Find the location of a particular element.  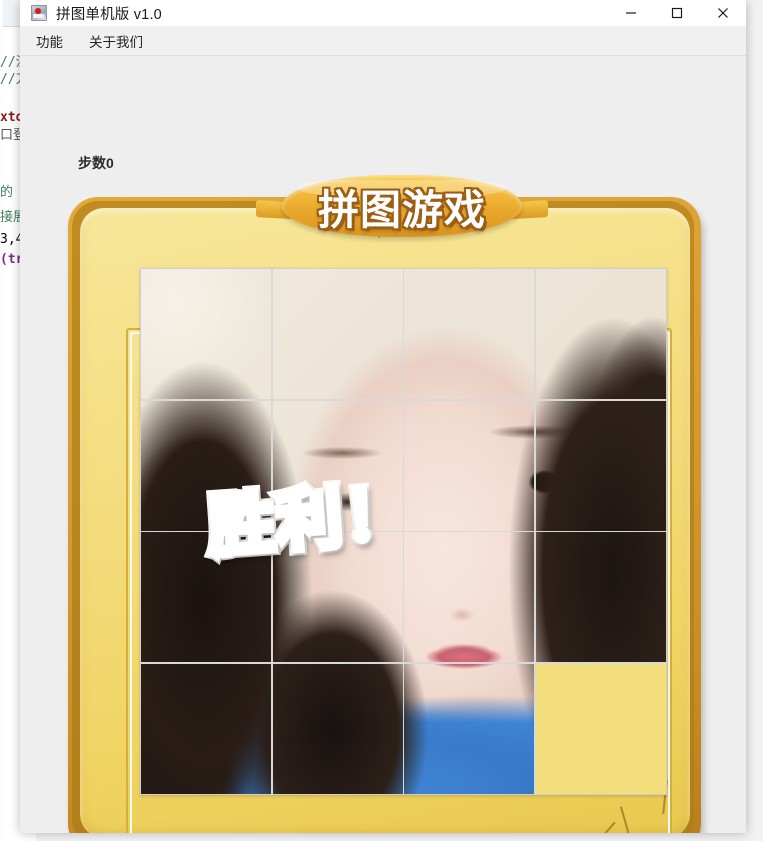

menu-function: 功能 is located at coordinates (49, 41).